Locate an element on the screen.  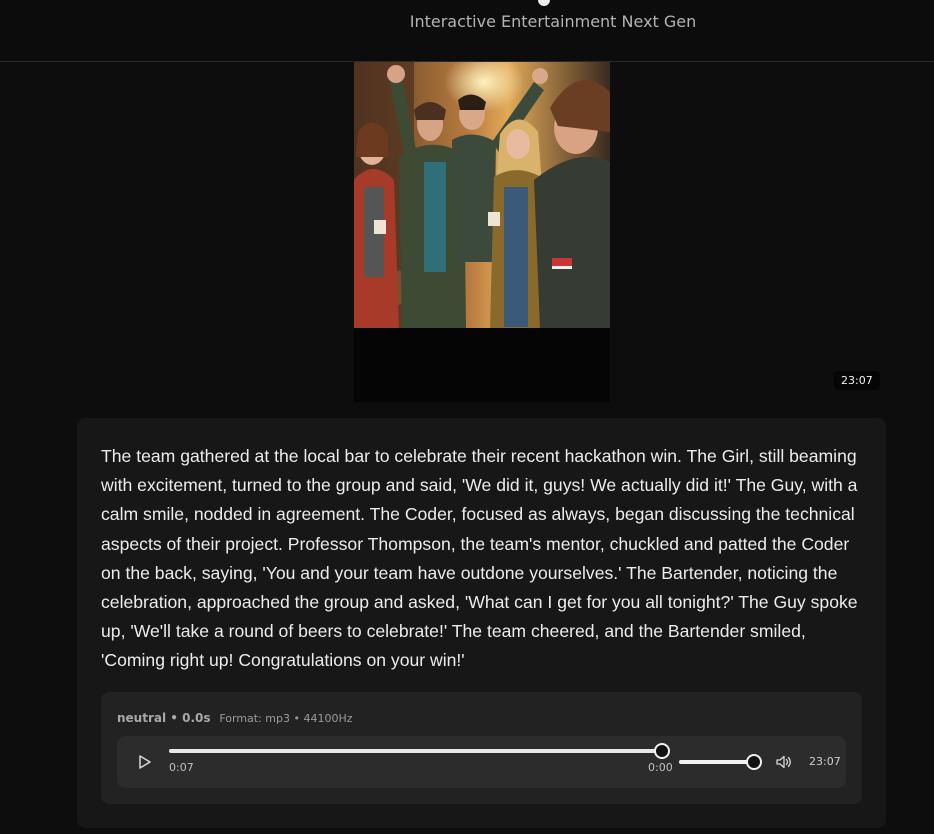
remaining-time: 0:00 is located at coordinates (660, 767).